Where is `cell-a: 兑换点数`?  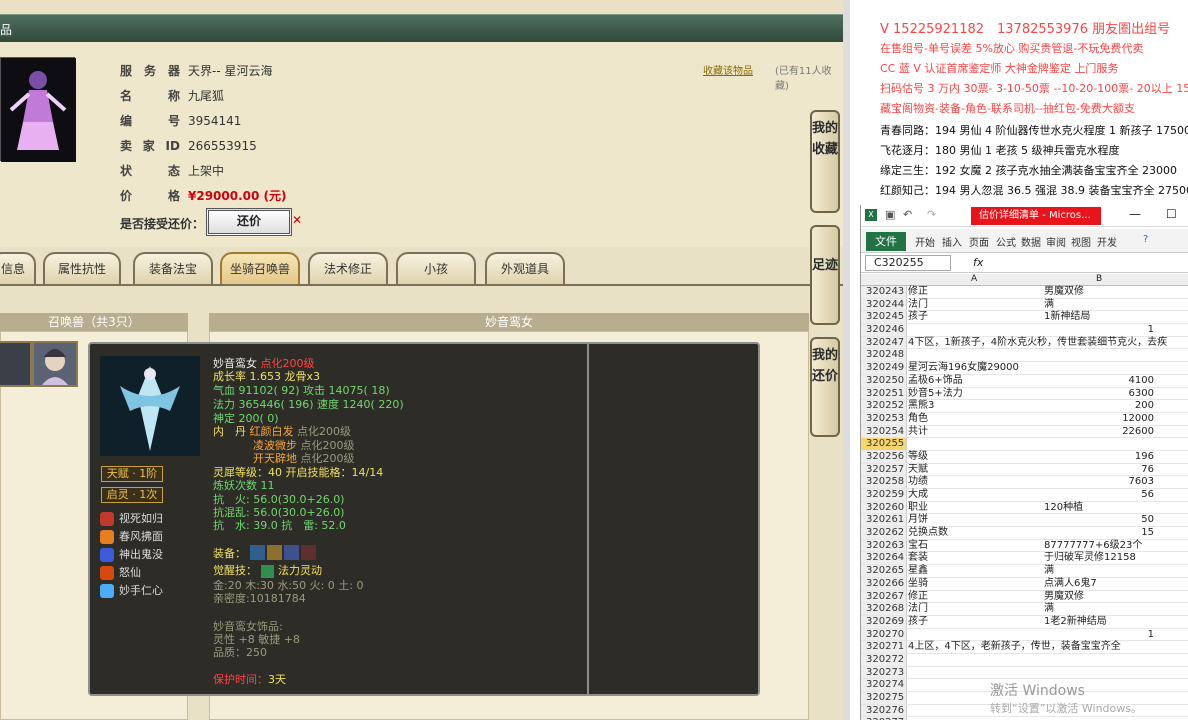
cell-a: 兑换点数 is located at coordinates (928, 533).